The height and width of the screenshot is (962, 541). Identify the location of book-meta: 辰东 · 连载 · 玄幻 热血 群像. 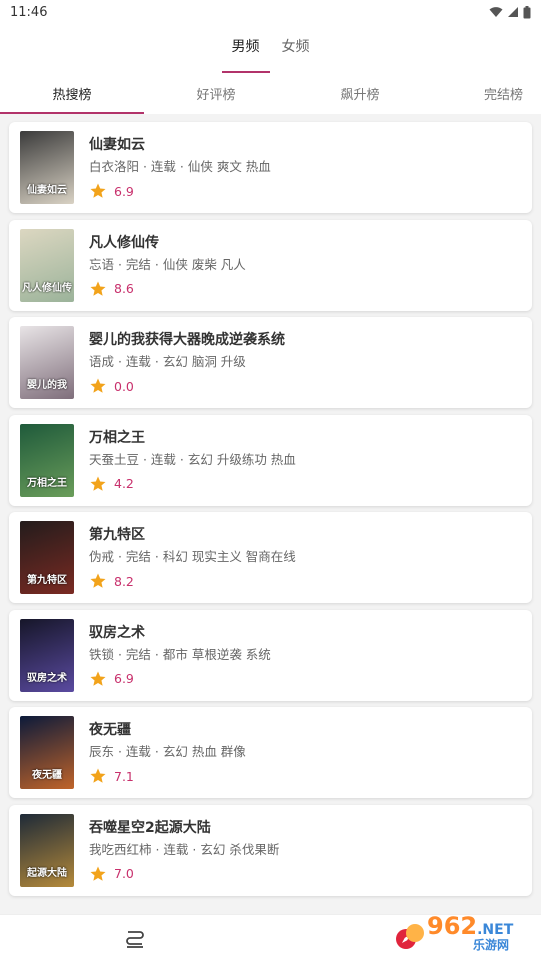
(167, 751).